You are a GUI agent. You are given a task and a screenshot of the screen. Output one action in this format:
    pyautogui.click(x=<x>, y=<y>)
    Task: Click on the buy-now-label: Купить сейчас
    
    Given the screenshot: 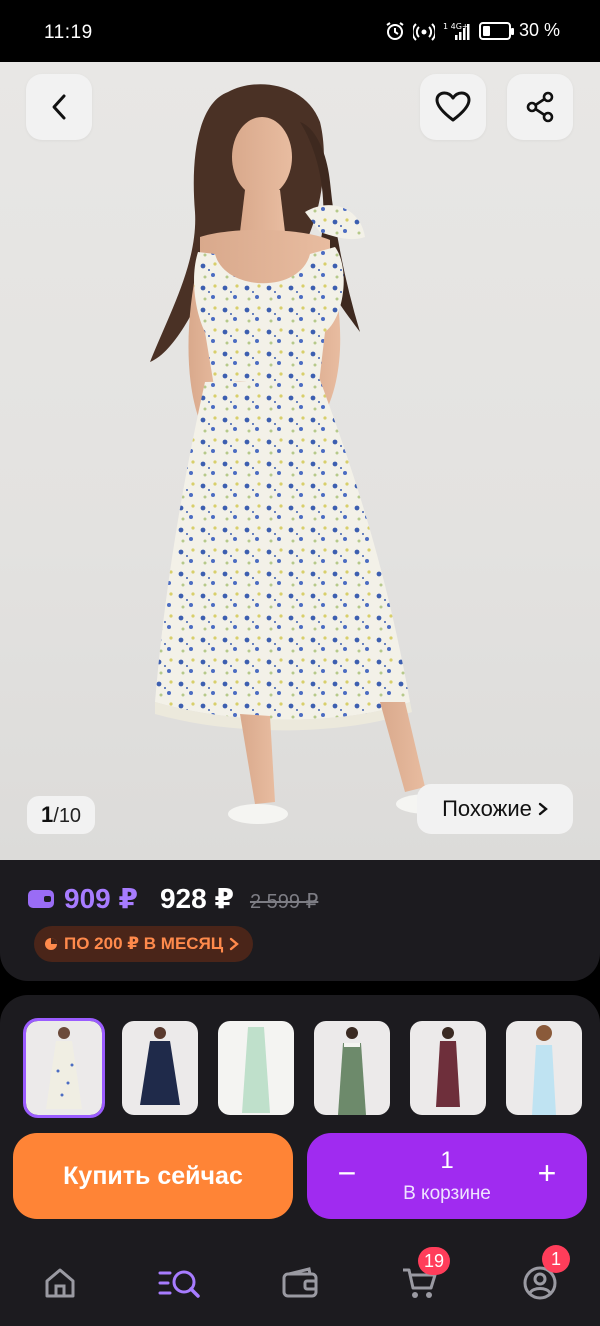 What is the action you would take?
    pyautogui.click(x=153, y=1175)
    